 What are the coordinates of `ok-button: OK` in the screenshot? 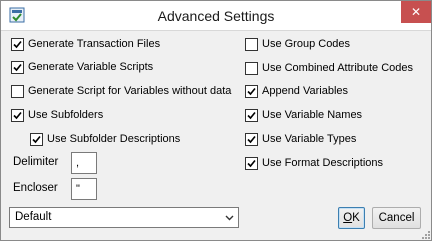 It's located at (351, 218).